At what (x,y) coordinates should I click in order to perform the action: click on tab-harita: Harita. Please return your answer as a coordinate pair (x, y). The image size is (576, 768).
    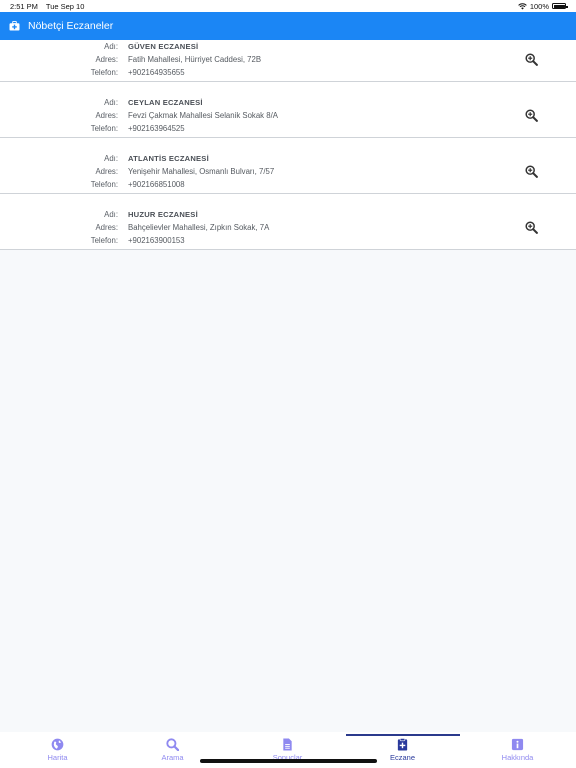
    Looking at the image, I should click on (57, 752).